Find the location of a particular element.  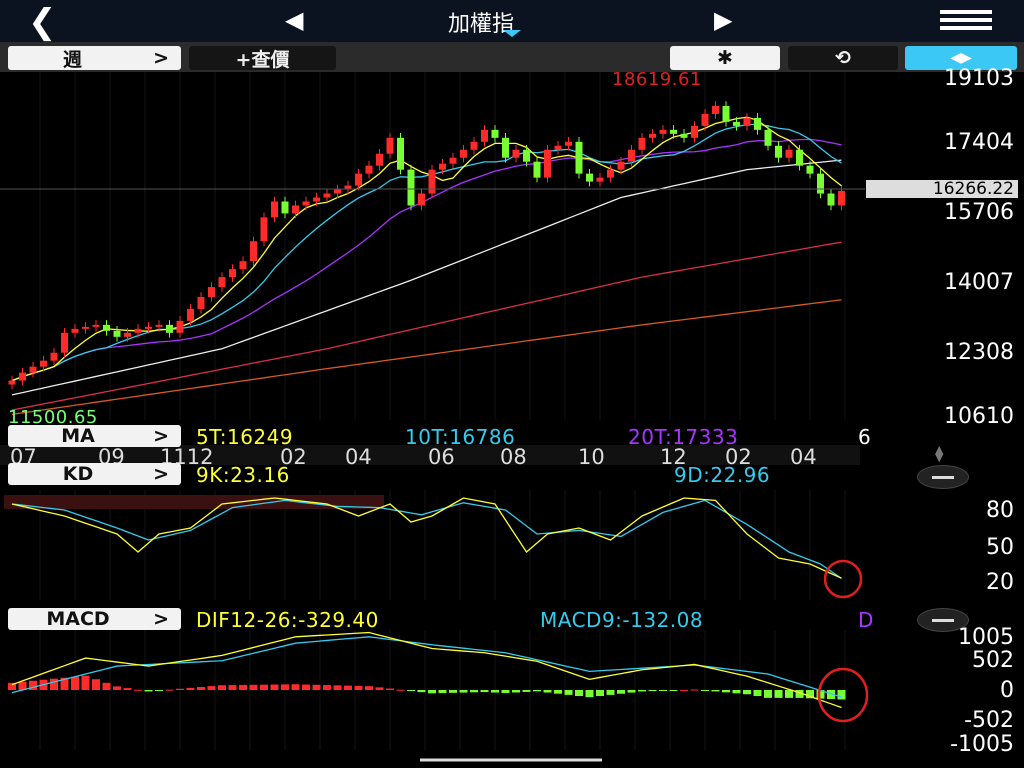

kd-y-tick: 80 is located at coordinates (1000, 510).